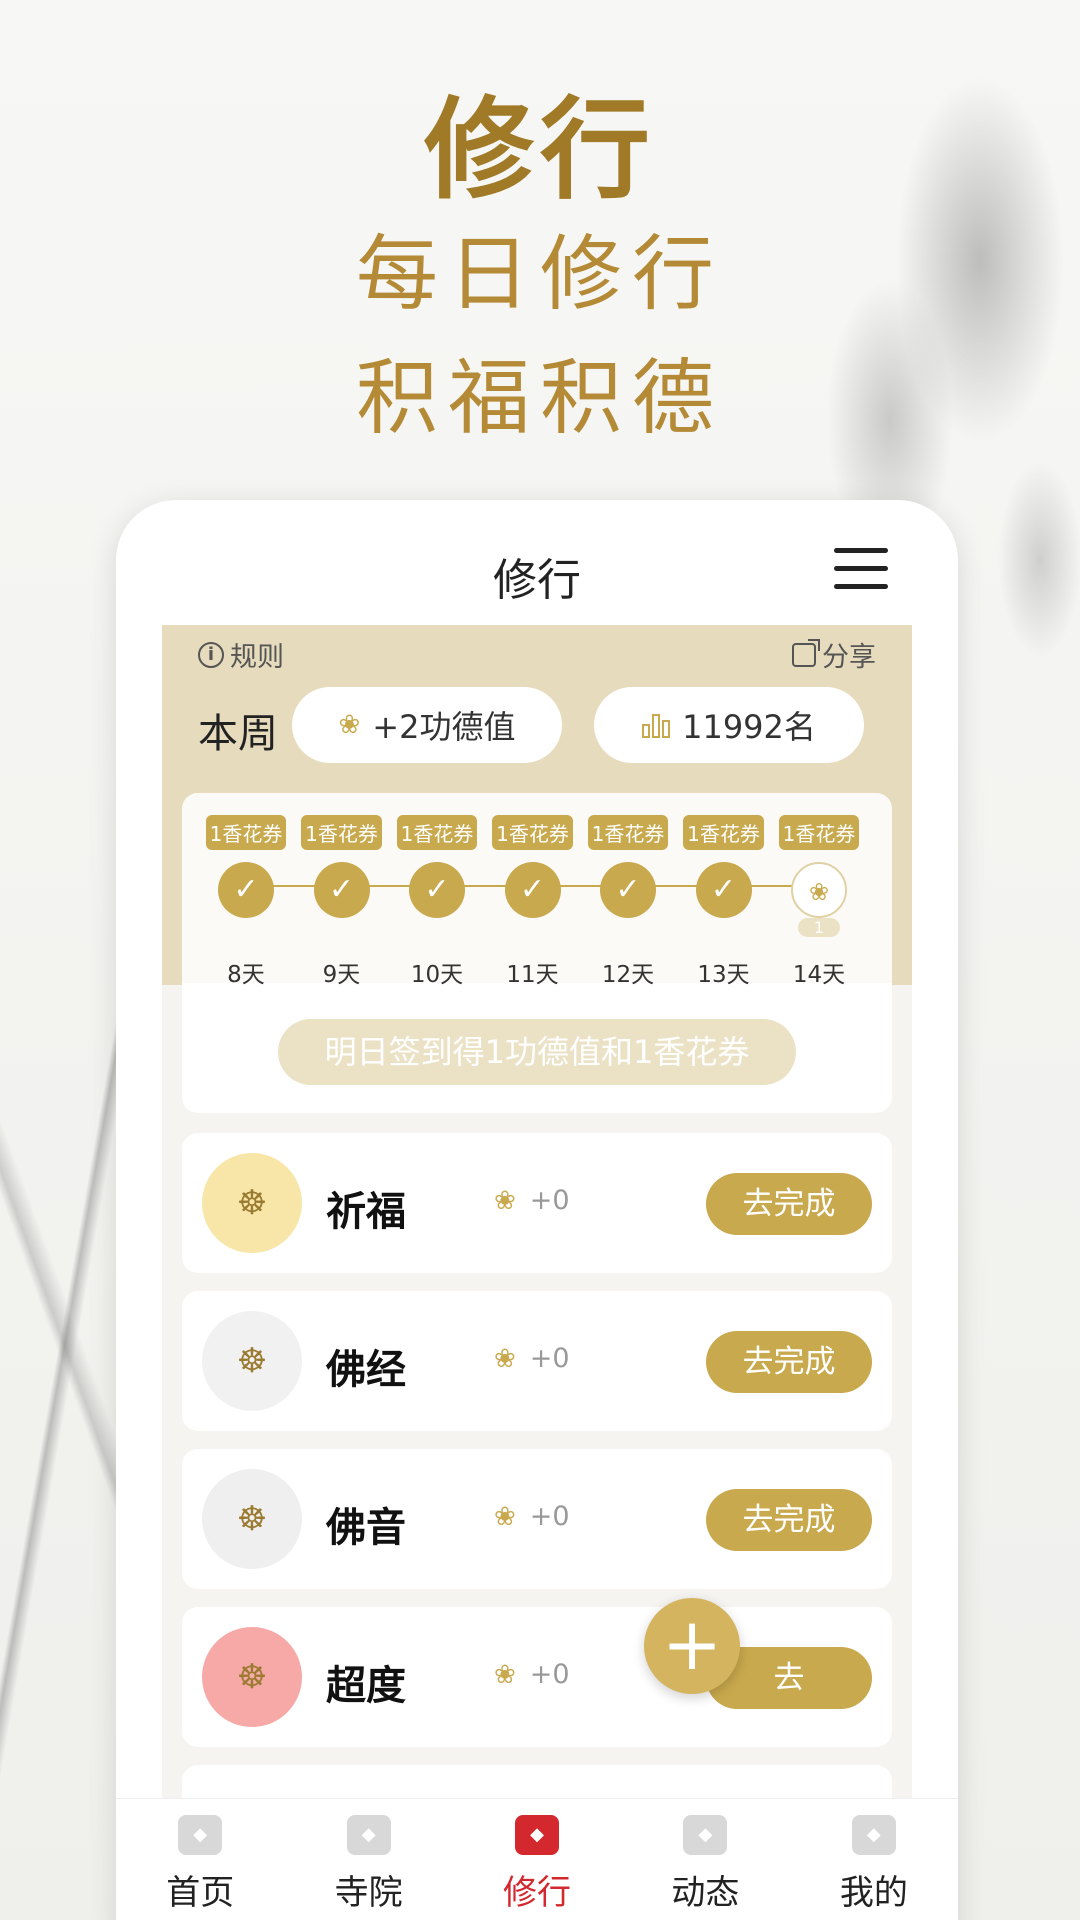 This screenshot has height=1920, width=1080. I want to click on week-summary: 本周 ❀ +2功德值 11992名, so click(538, 726).